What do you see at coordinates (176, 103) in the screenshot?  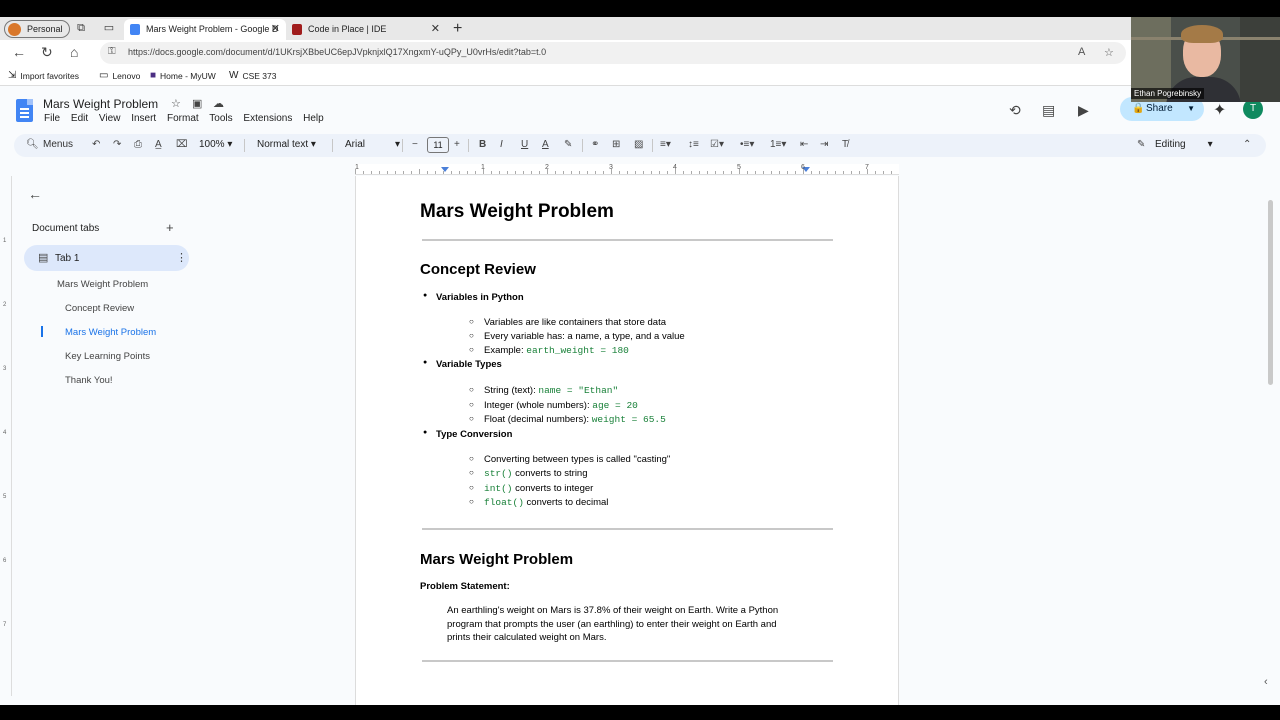 I see `star-icon: ☆` at bounding box center [176, 103].